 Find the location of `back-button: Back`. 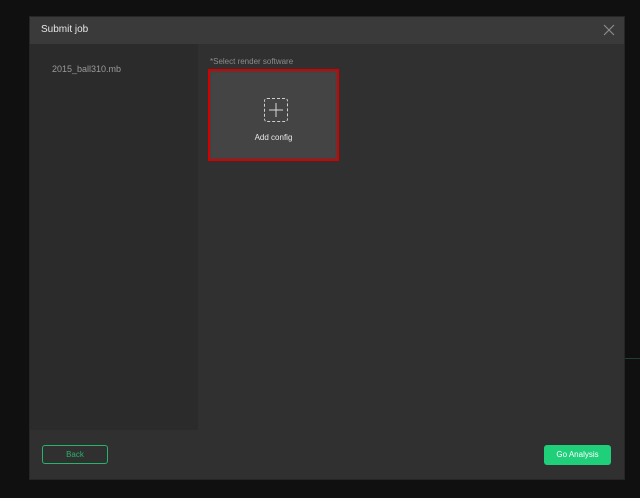

back-button: Back is located at coordinates (75, 454).